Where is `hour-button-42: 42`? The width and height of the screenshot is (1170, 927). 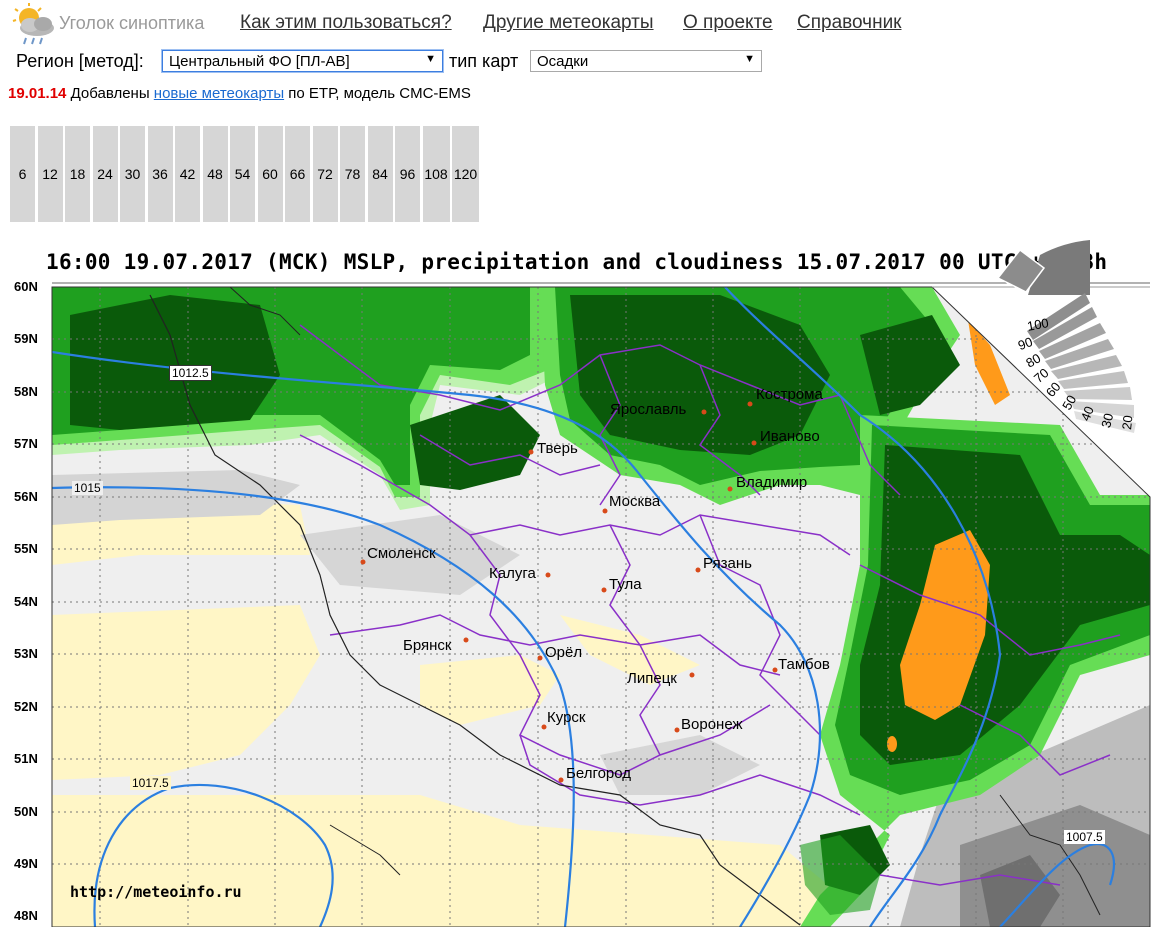
hour-button-42: 42 is located at coordinates (187, 174).